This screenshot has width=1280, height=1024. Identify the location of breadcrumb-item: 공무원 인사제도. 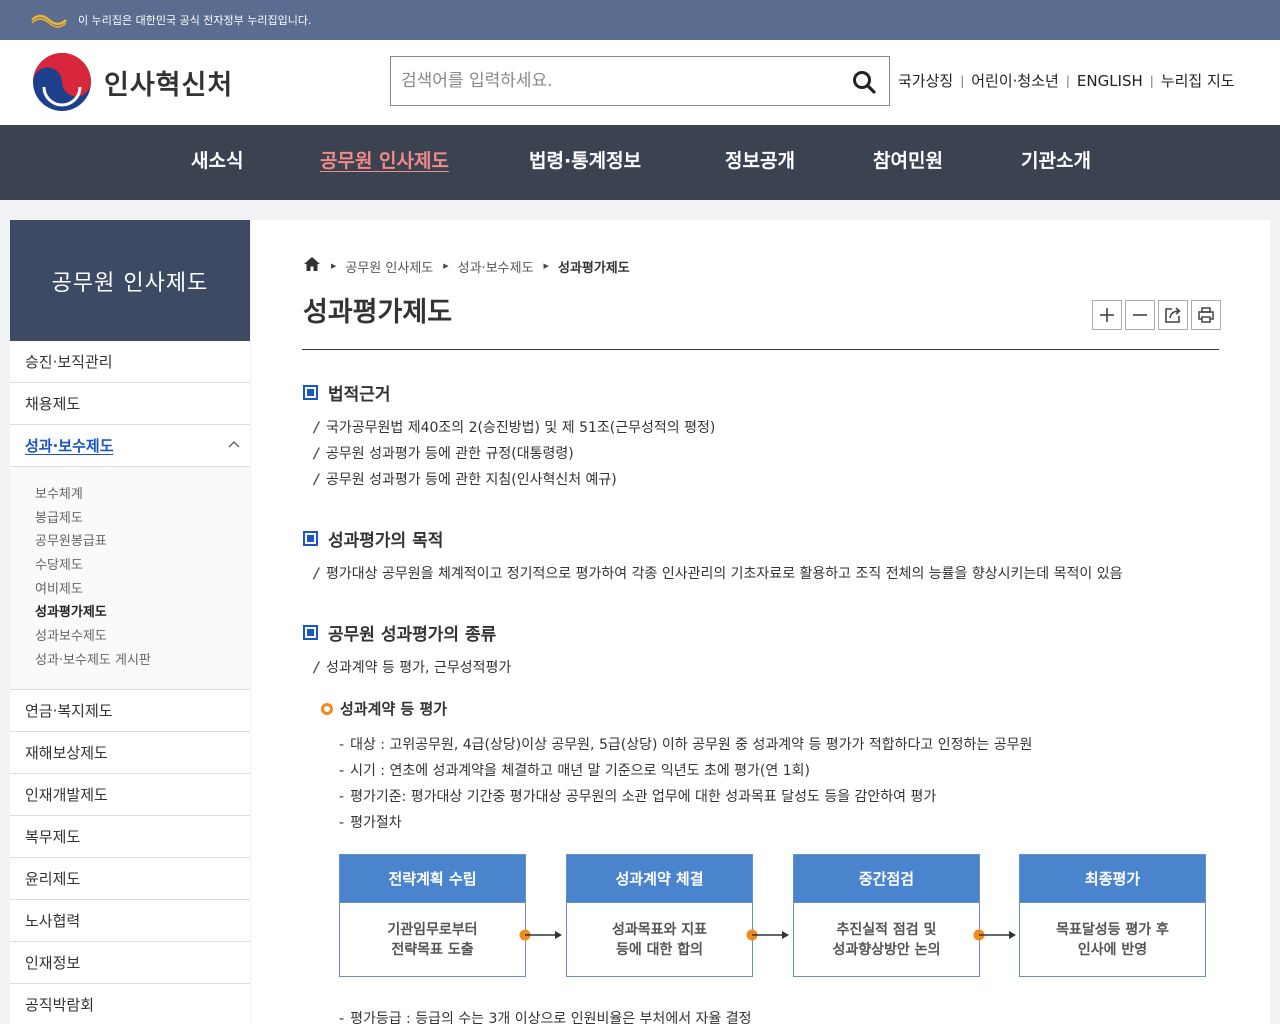
(389, 266).